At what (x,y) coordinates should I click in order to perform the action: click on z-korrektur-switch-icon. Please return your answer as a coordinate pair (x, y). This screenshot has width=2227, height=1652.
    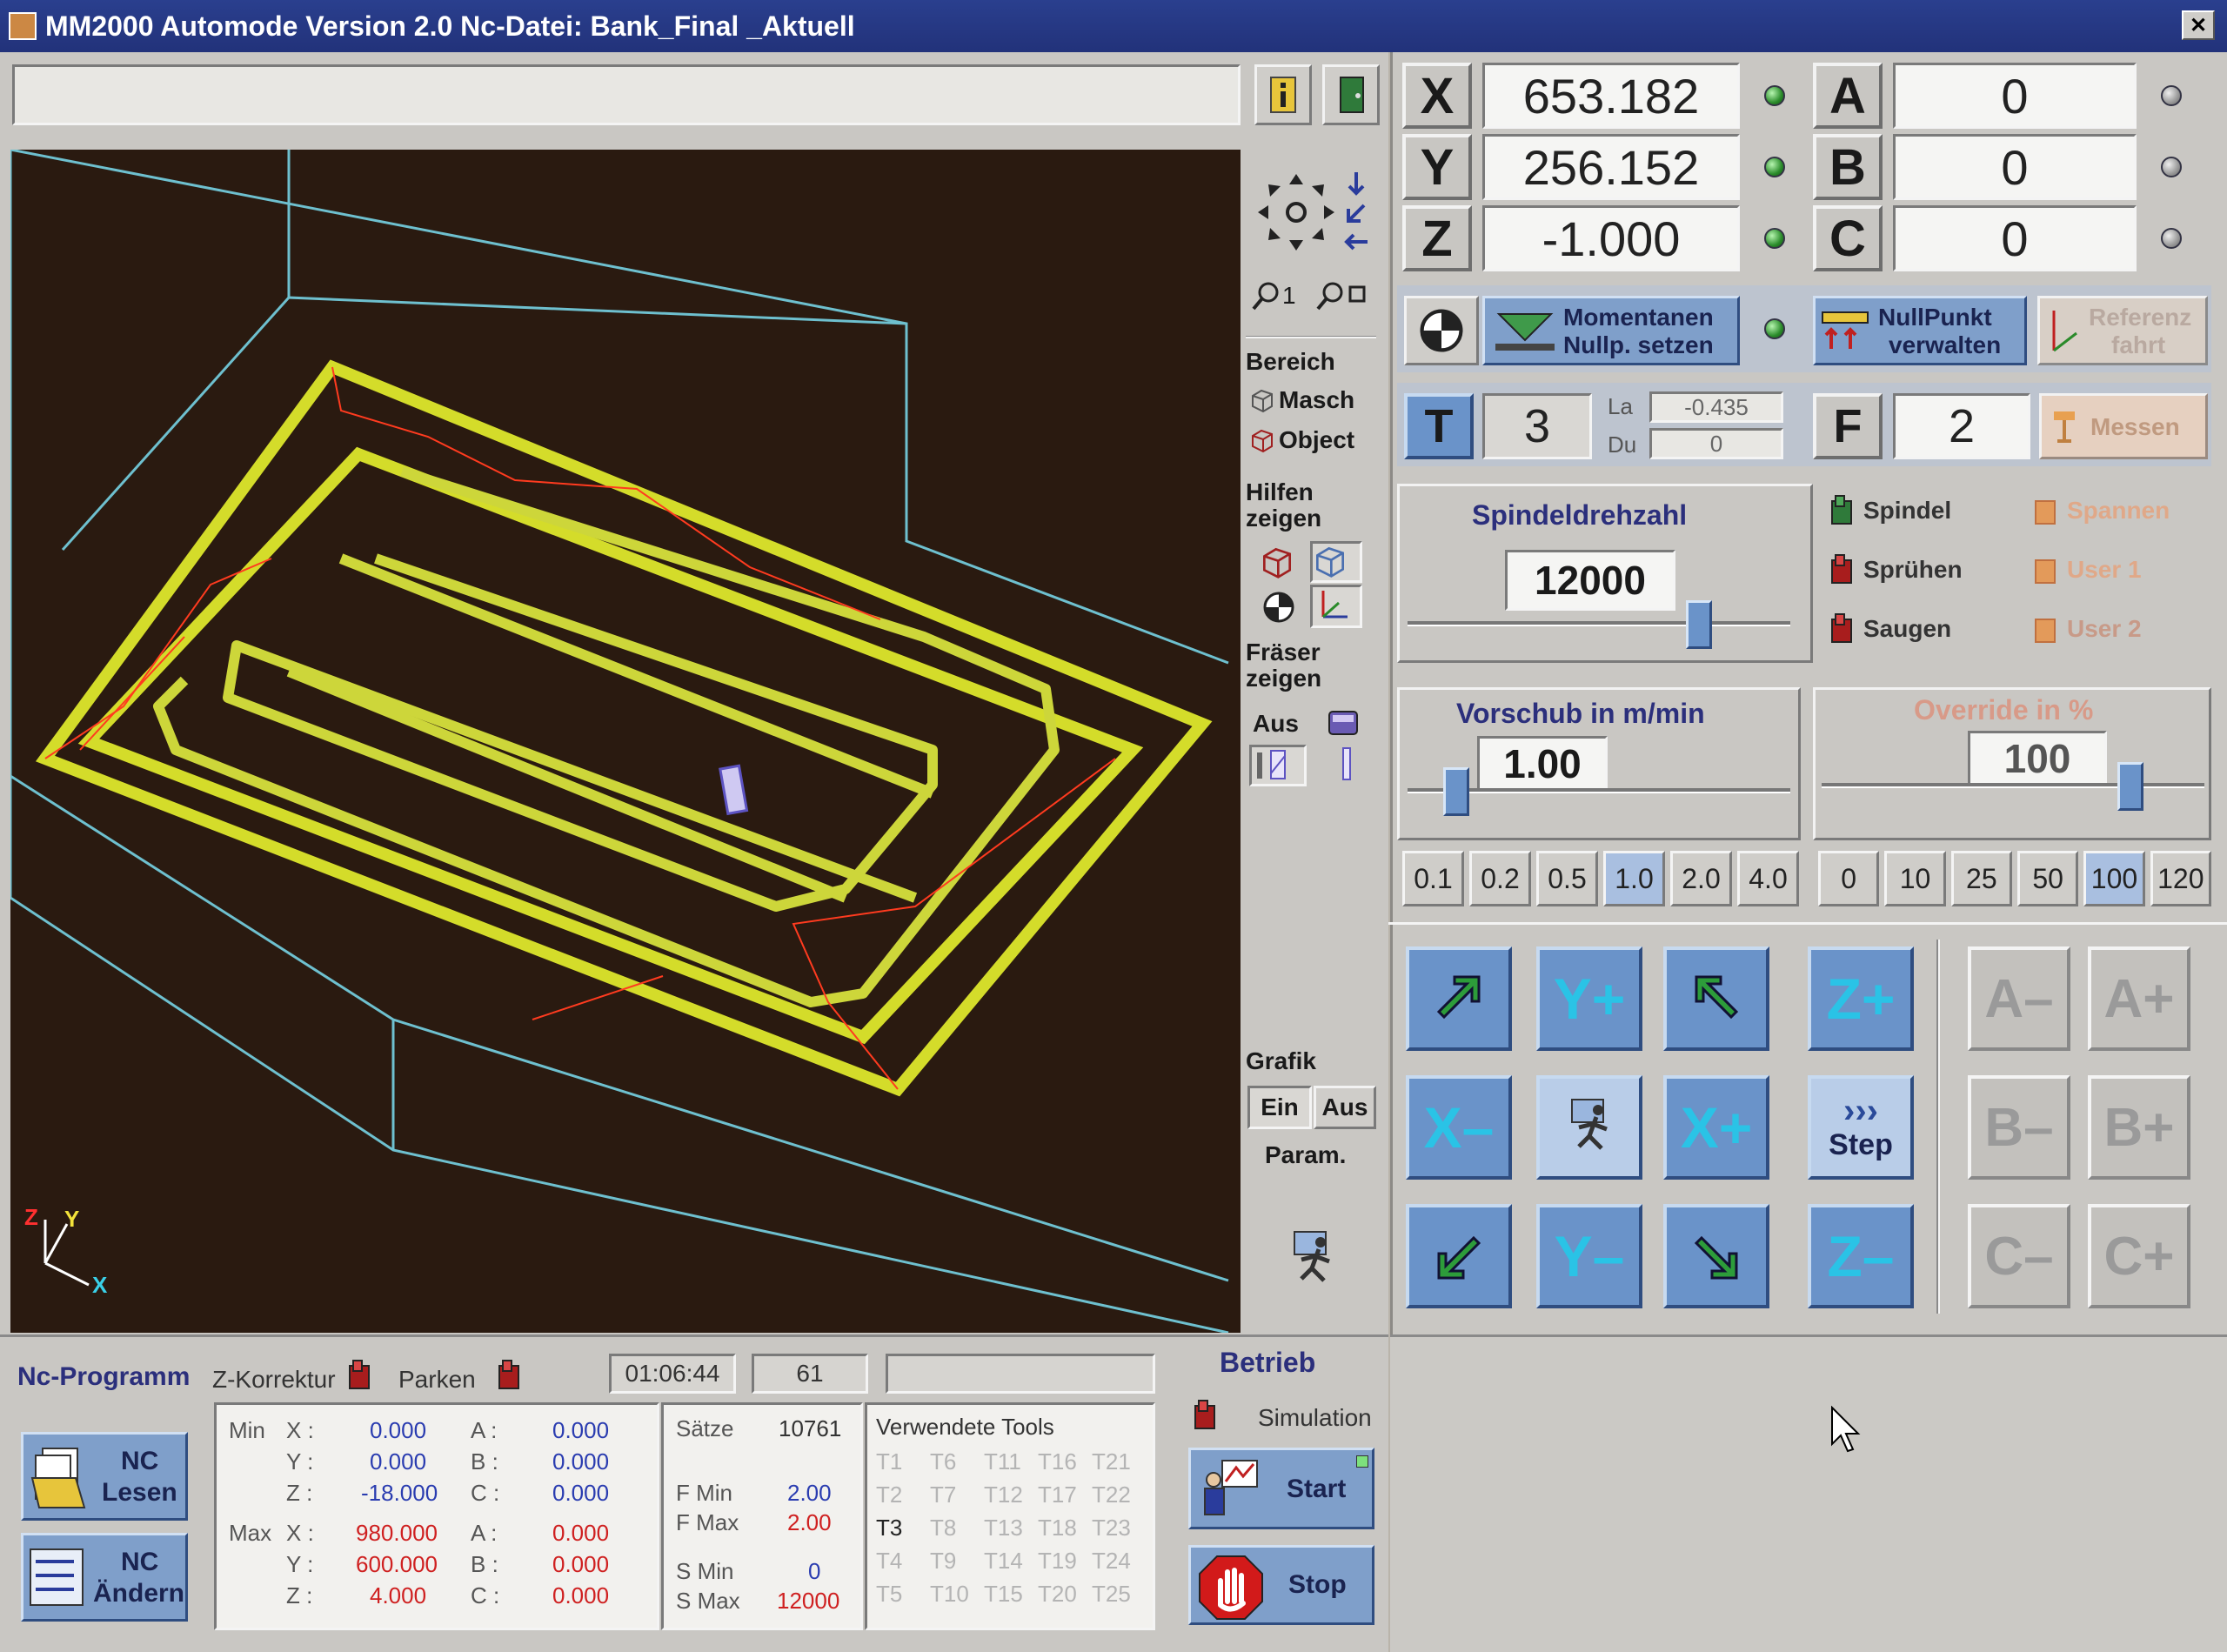
    Looking at the image, I should click on (359, 1375).